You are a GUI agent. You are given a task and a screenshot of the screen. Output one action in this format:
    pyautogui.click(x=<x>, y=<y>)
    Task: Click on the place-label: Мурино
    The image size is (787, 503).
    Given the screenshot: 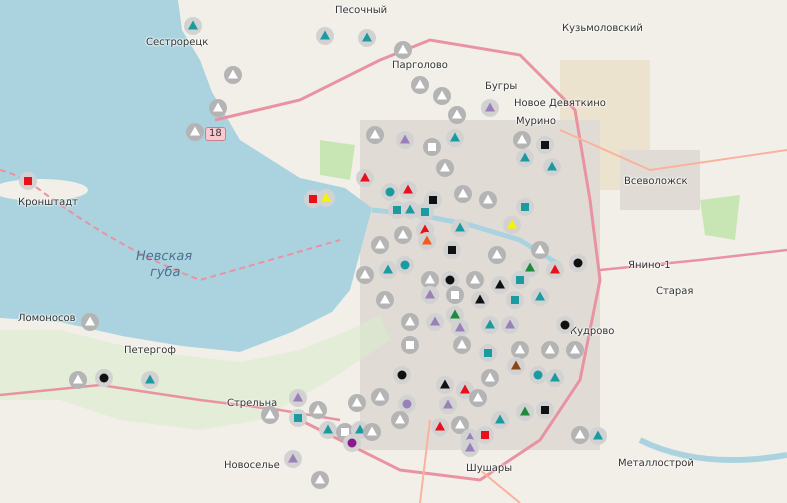 What is the action you would take?
    pyautogui.click(x=536, y=122)
    